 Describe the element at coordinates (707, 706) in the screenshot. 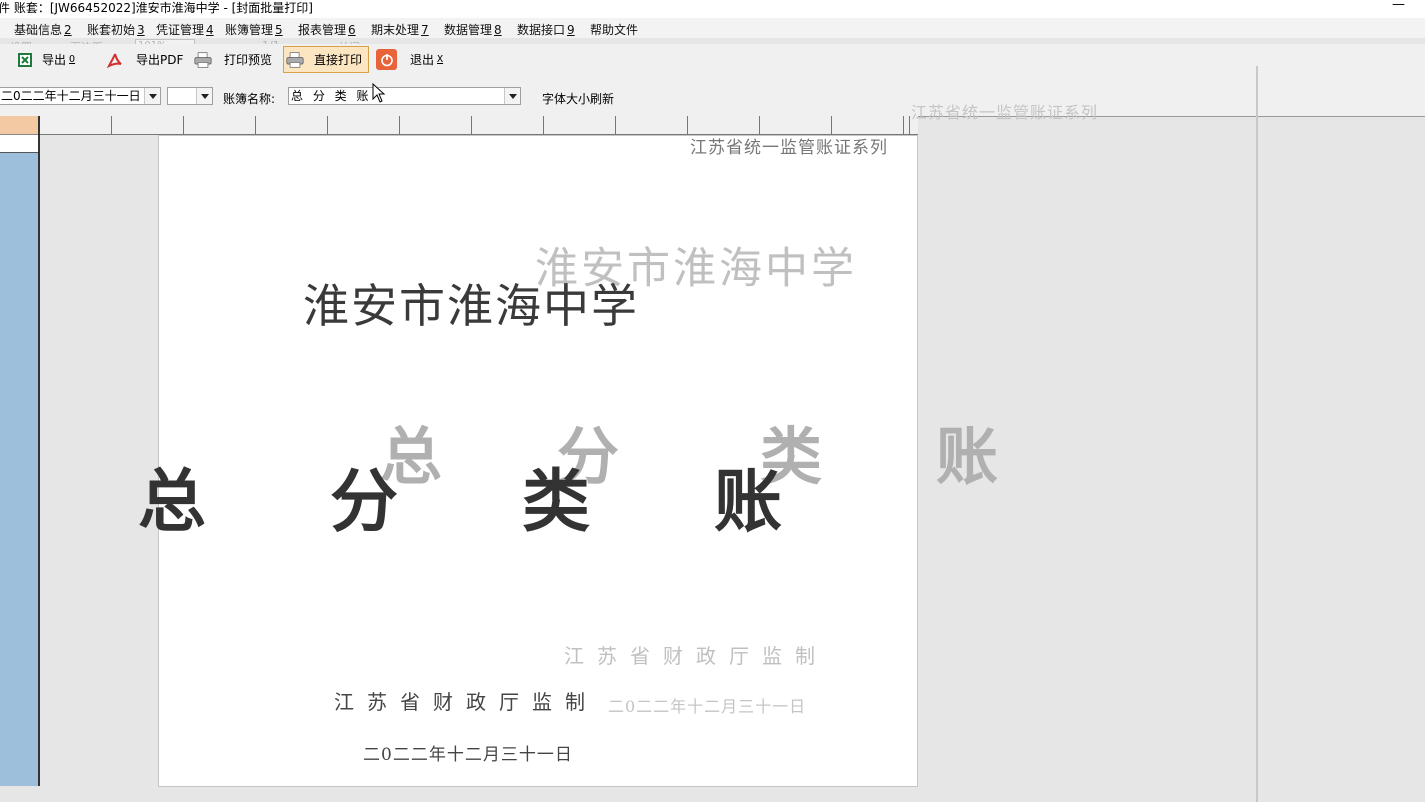

I see `ghost-date-text: 二0二二年十二月三十一日` at that location.